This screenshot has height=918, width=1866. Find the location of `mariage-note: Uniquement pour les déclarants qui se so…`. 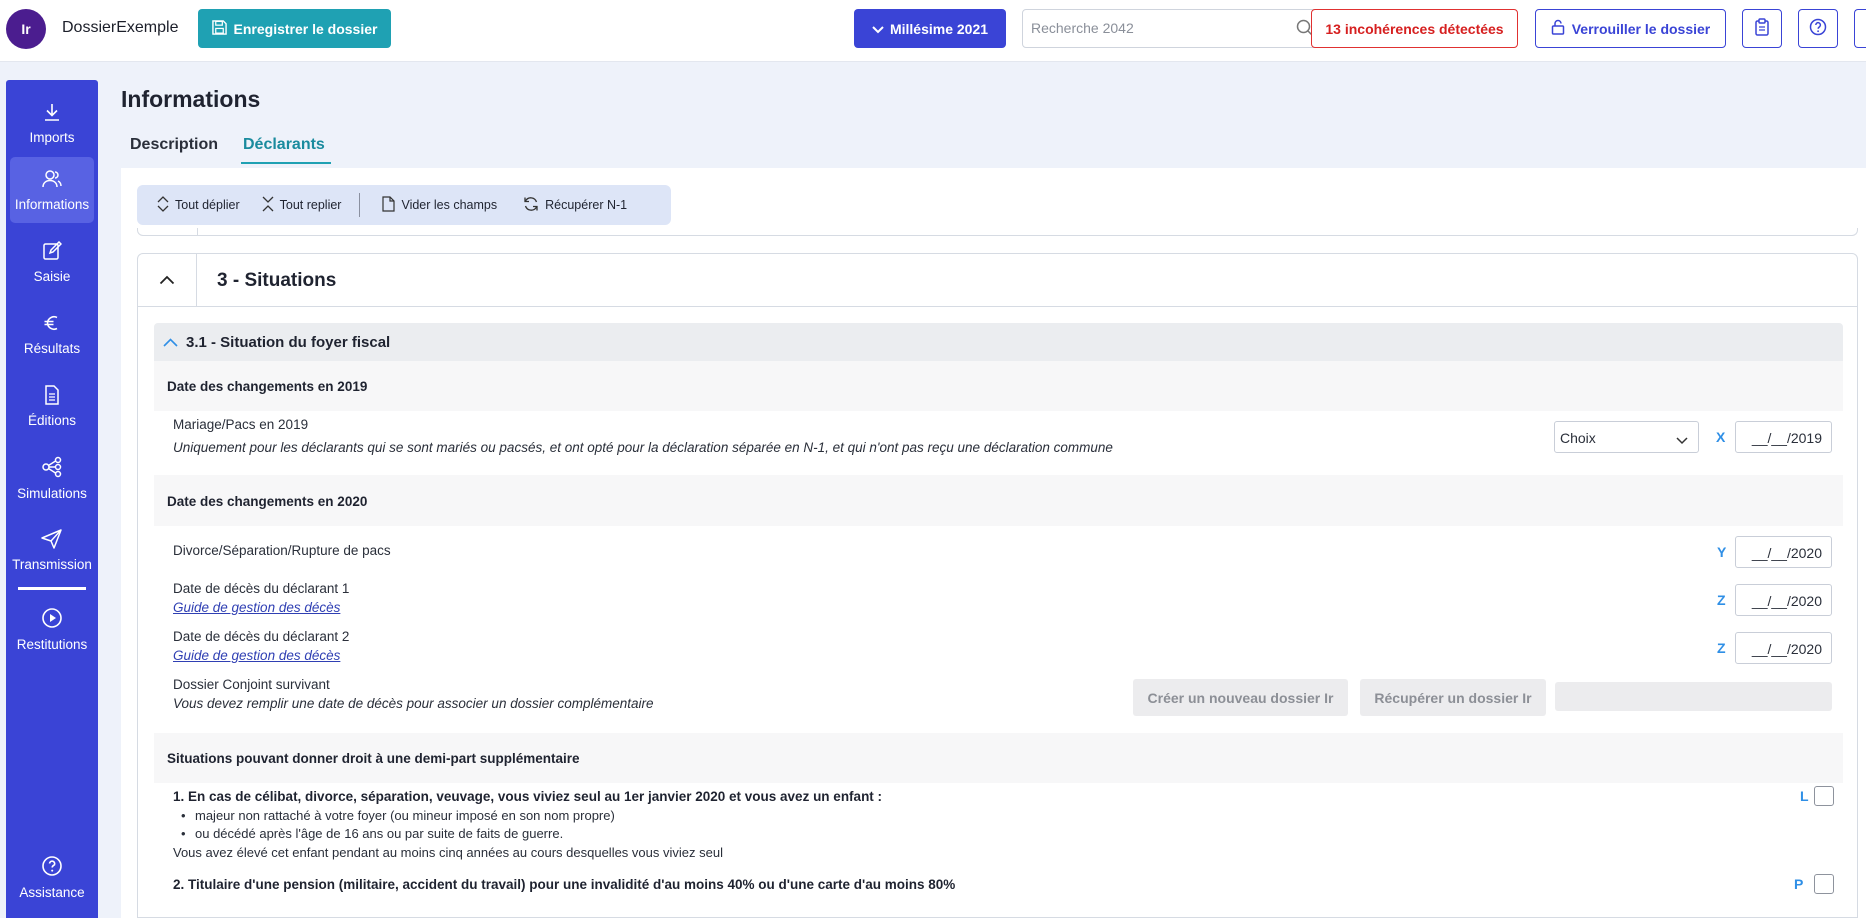

mariage-note: Uniquement pour les déclarants qui se so… is located at coordinates (643, 447).